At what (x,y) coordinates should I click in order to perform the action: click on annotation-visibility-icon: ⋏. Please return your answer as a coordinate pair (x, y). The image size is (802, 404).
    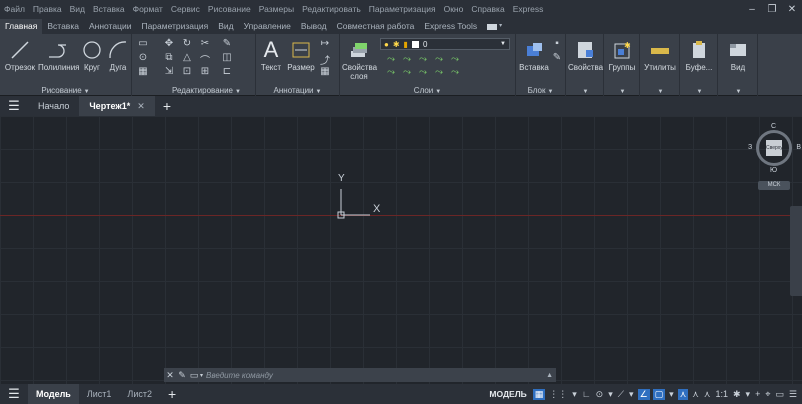
    Looking at the image, I should click on (683, 394).